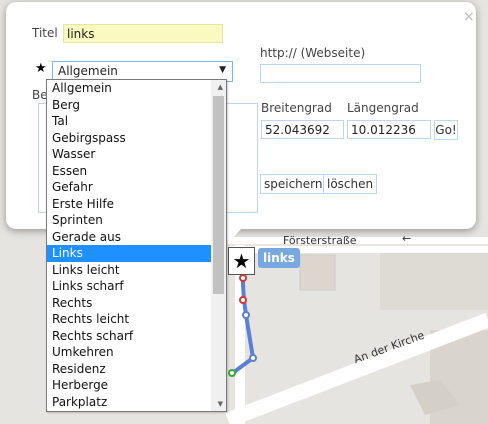  Describe the element at coordinates (88, 71) in the screenshot. I see `category-select-value: Allgemein` at that location.